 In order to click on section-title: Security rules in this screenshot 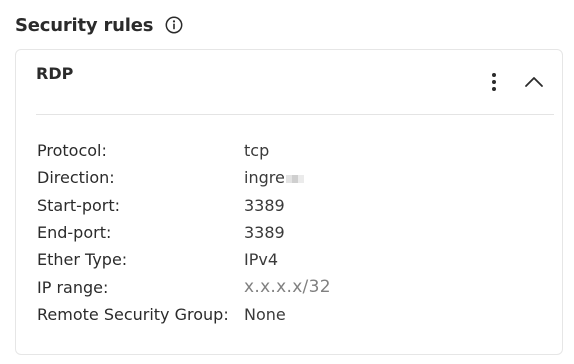, I will do `click(84, 25)`.